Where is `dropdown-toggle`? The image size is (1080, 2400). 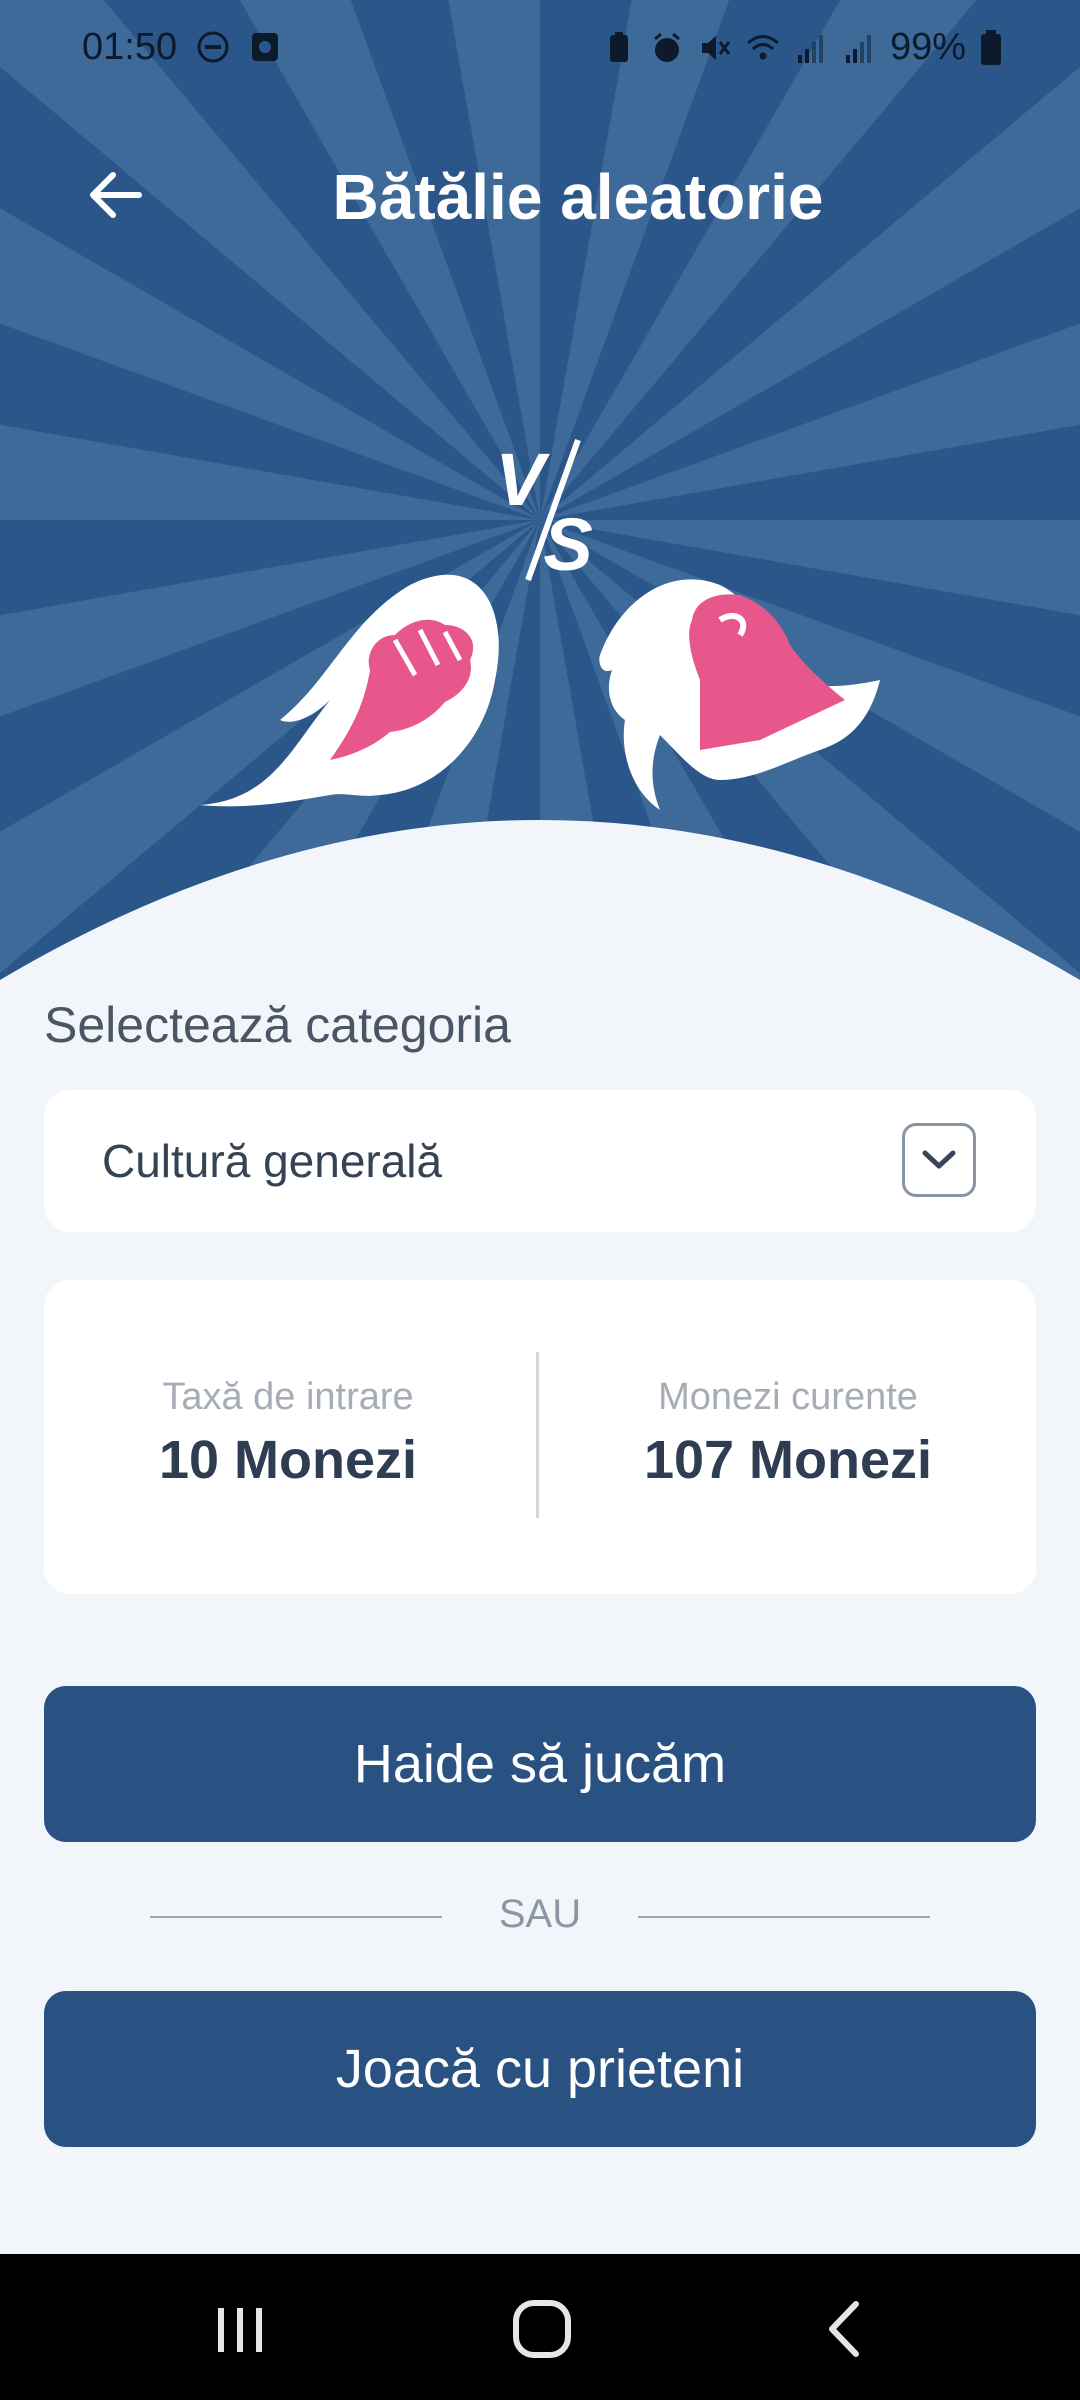 dropdown-toggle is located at coordinates (939, 1160).